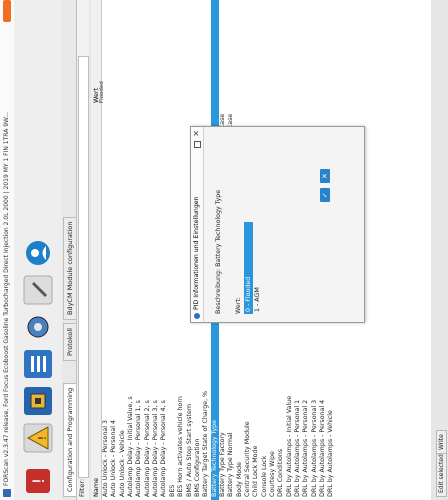  I want to click on dtc-warning-icon: !, so click(38, 438).